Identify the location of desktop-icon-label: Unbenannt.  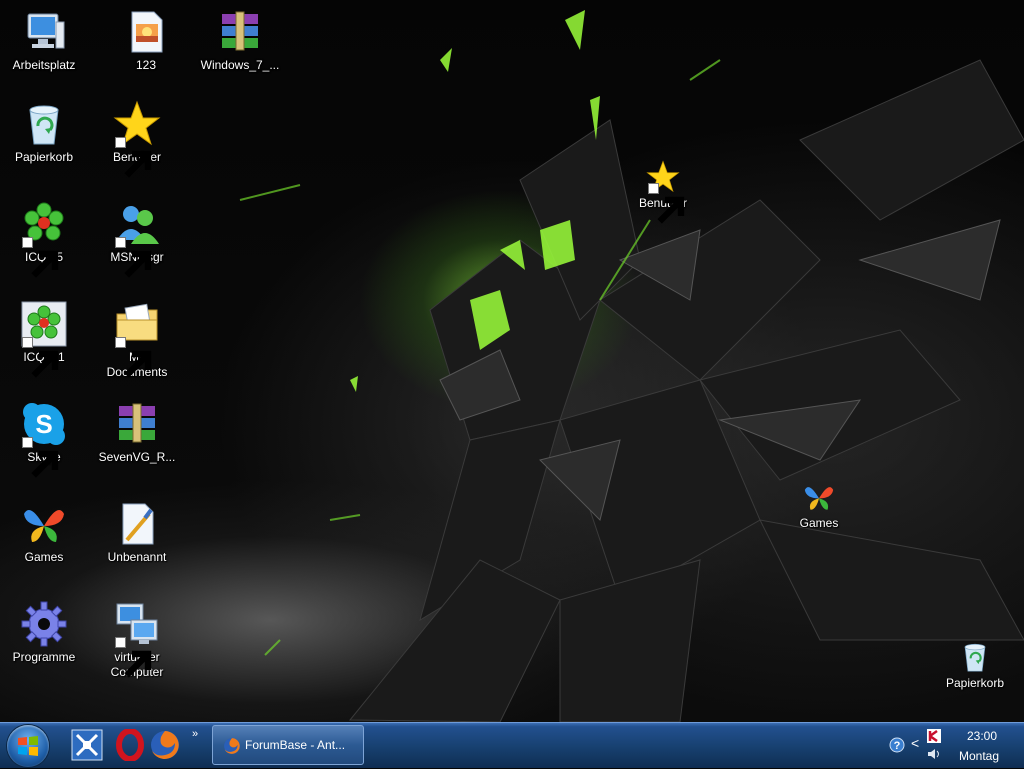
(137, 557).